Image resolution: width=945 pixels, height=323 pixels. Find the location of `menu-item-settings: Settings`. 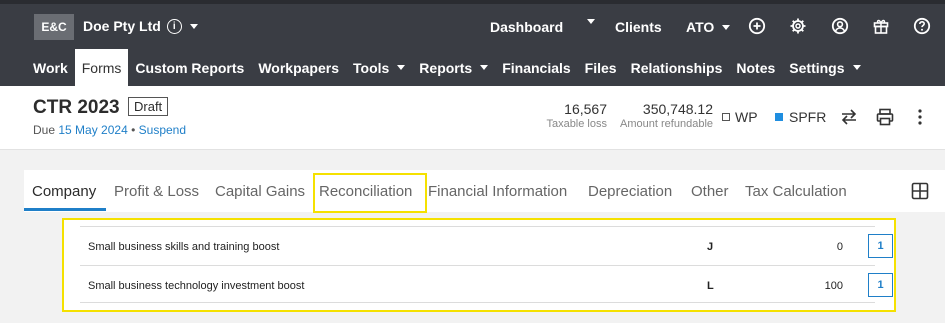

menu-item-settings: Settings is located at coordinates (824, 67).